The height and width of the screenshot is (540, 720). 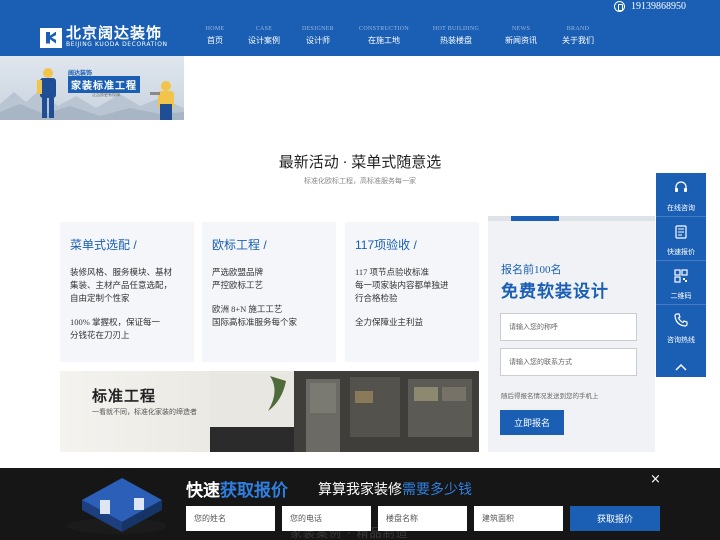 What do you see at coordinates (360, 181) in the screenshot?
I see `section-subtitle: 标准化欧标工程，高标准服务每一家` at bounding box center [360, 181].